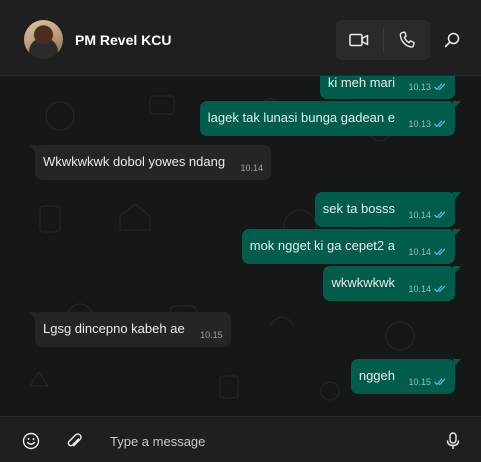 The image size is (481, 462). I want to click on incoming-message: Lgsg dincepno kabeh ae 10.15, so click(130, 329).